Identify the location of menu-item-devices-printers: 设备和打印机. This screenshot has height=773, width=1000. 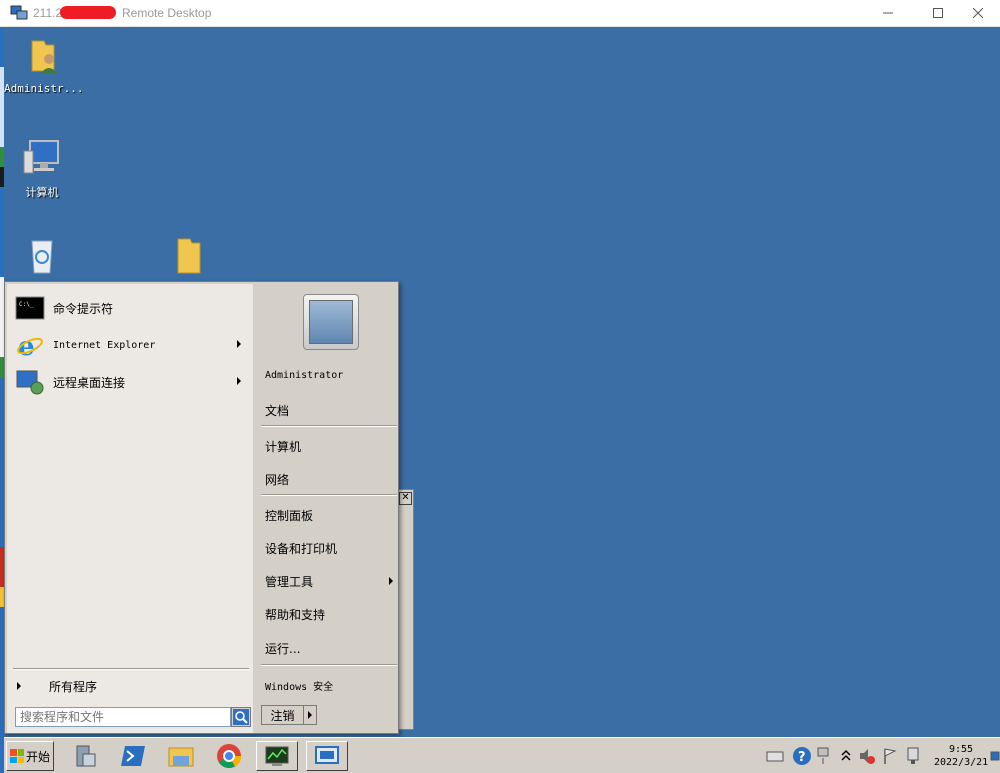
(301, 548).